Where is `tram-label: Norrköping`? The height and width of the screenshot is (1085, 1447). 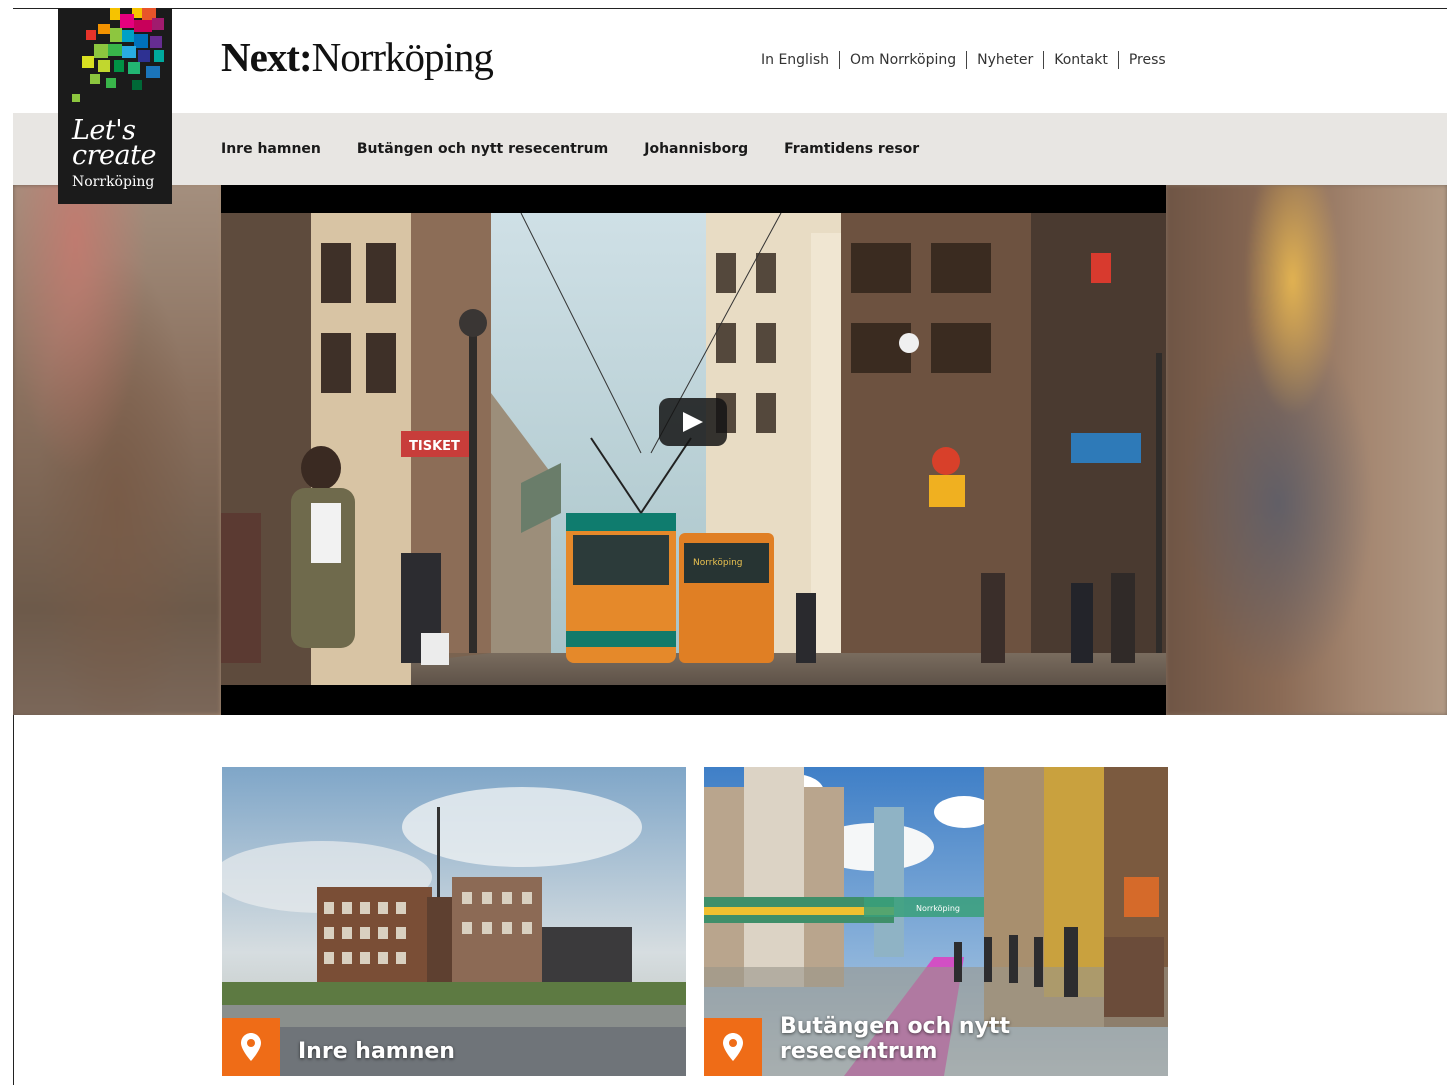
tram-label: Norrköping is located at coordinates (938, 908).